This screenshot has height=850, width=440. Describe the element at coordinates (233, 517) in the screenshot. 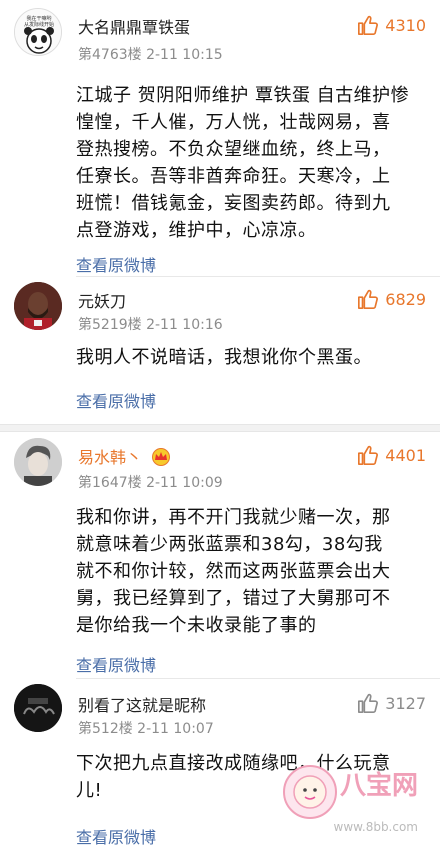

I see `comment-line: 我和你讲，再不开门我就少赌一次，那` at that location.